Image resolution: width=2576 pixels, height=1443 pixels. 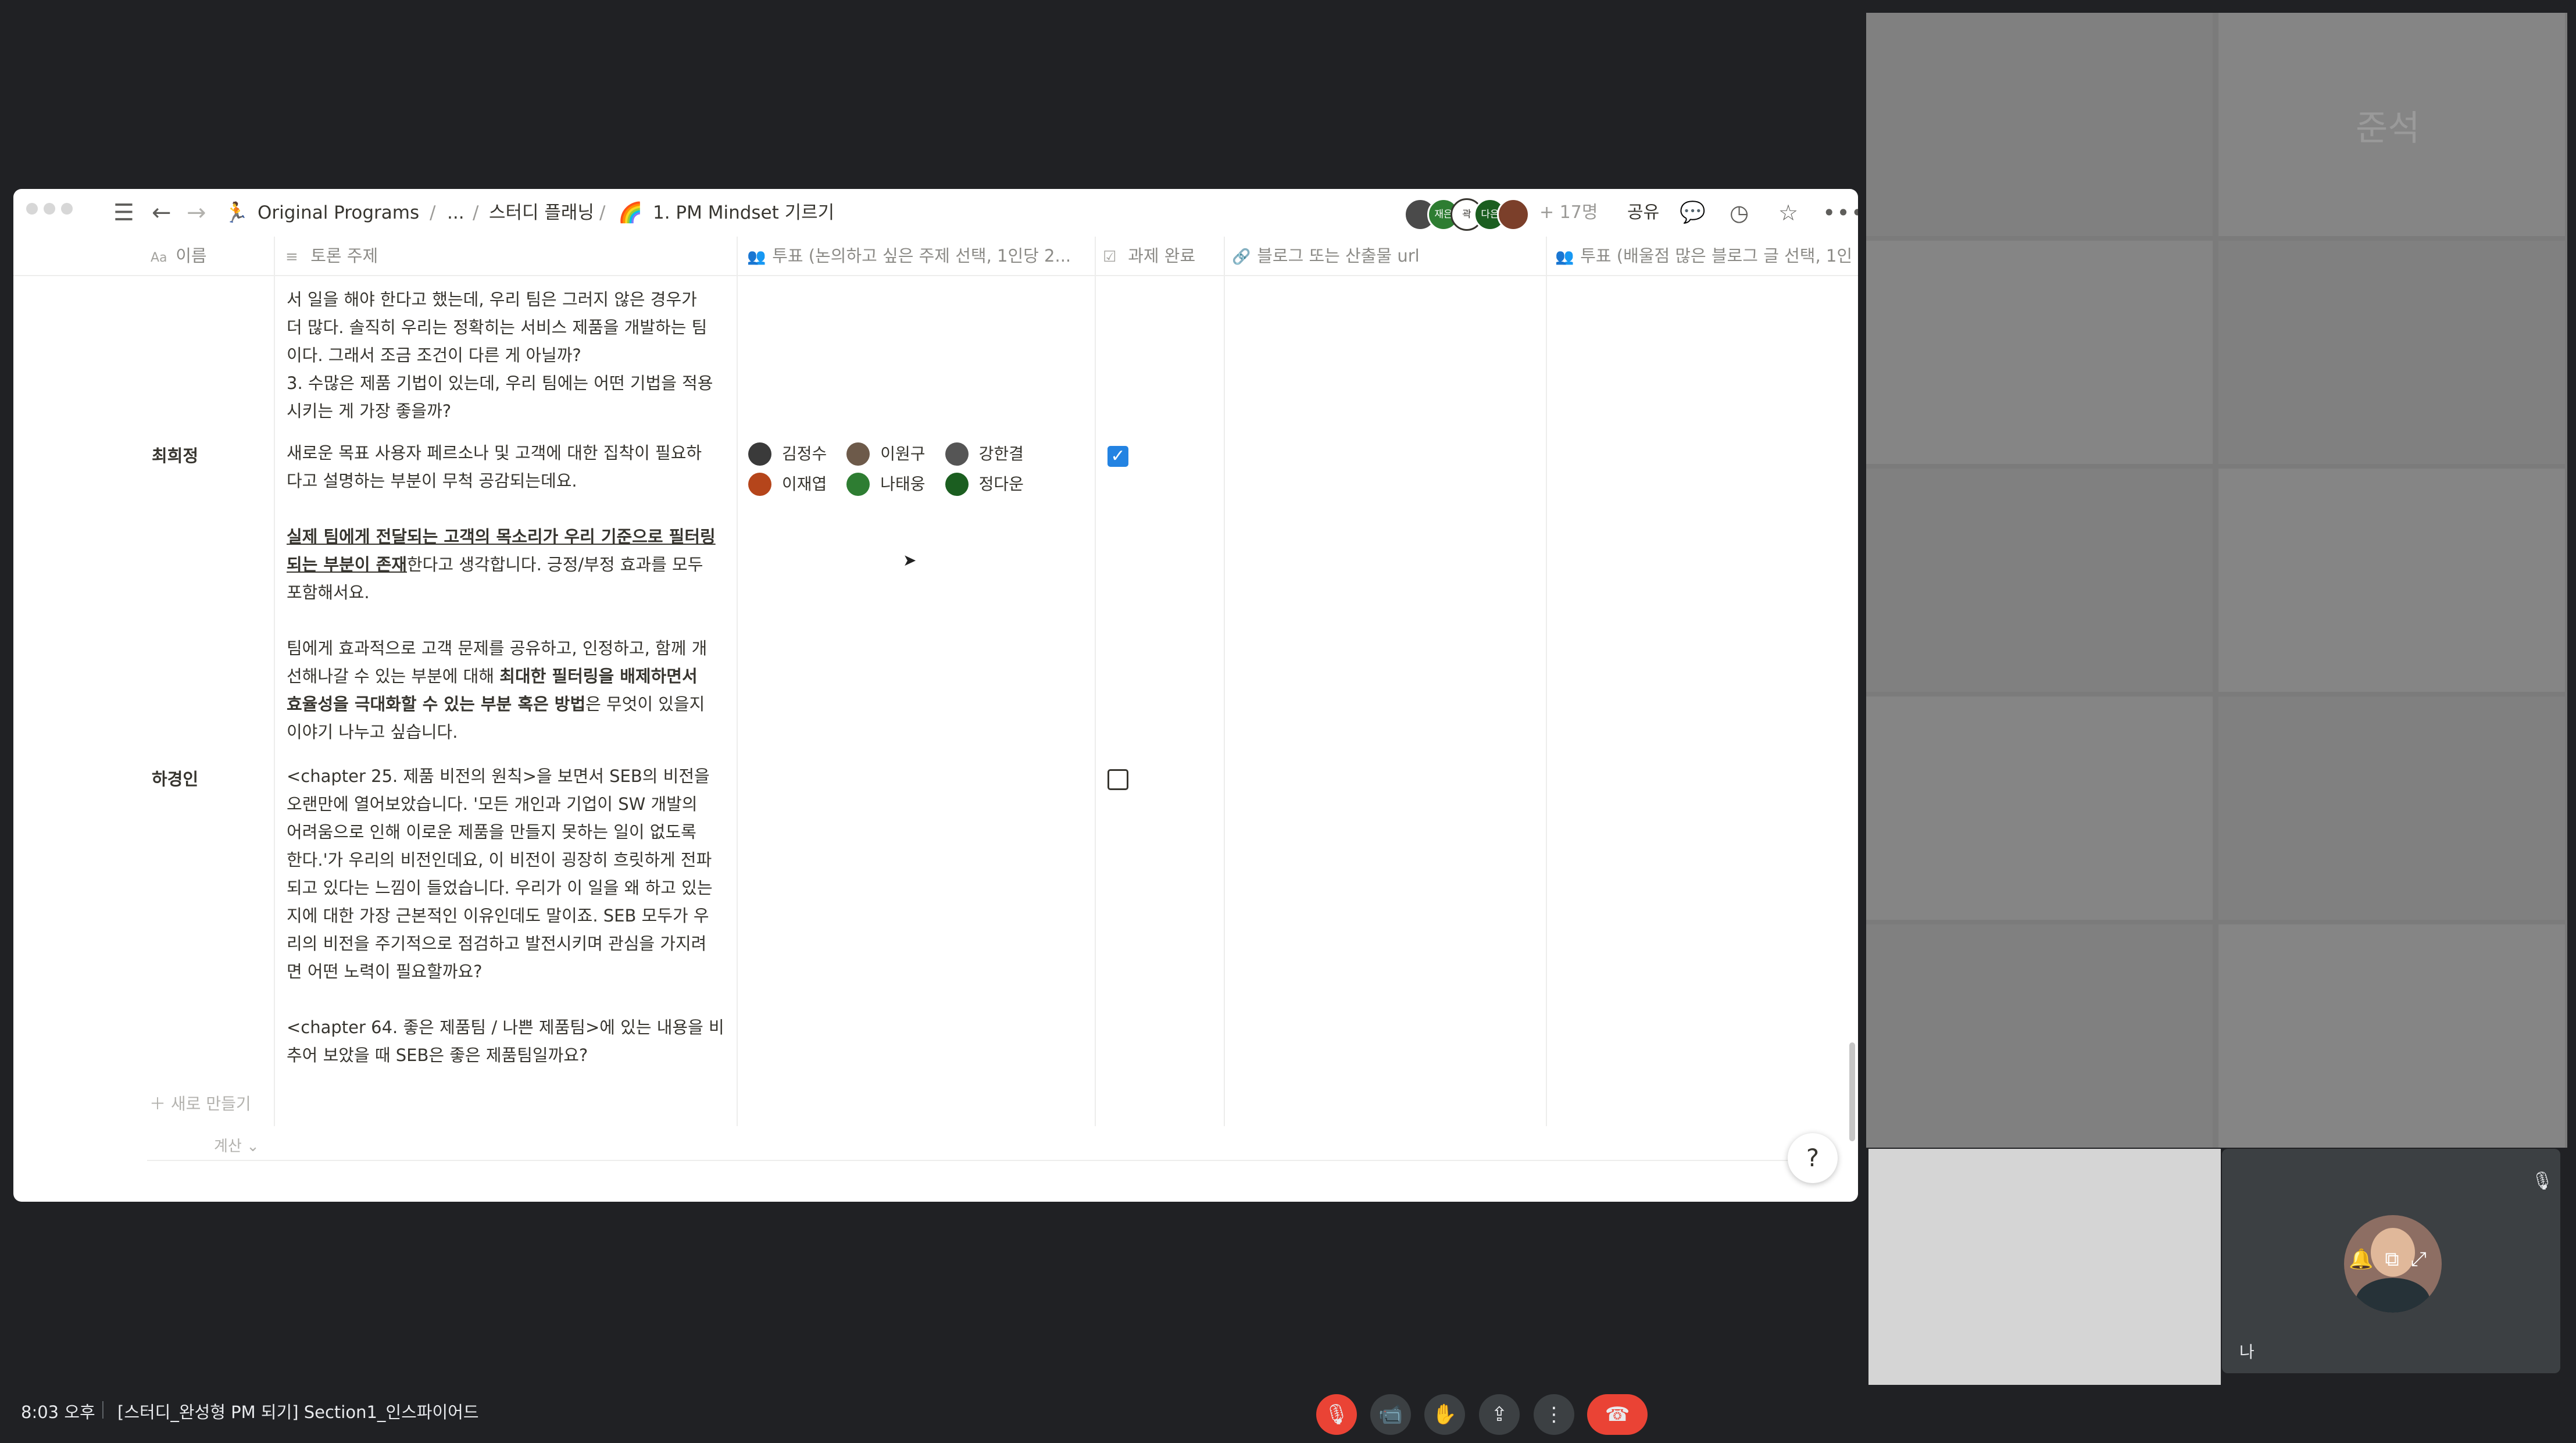 I want to click on voter-chip: 김정수, so click(x=787, y=454).